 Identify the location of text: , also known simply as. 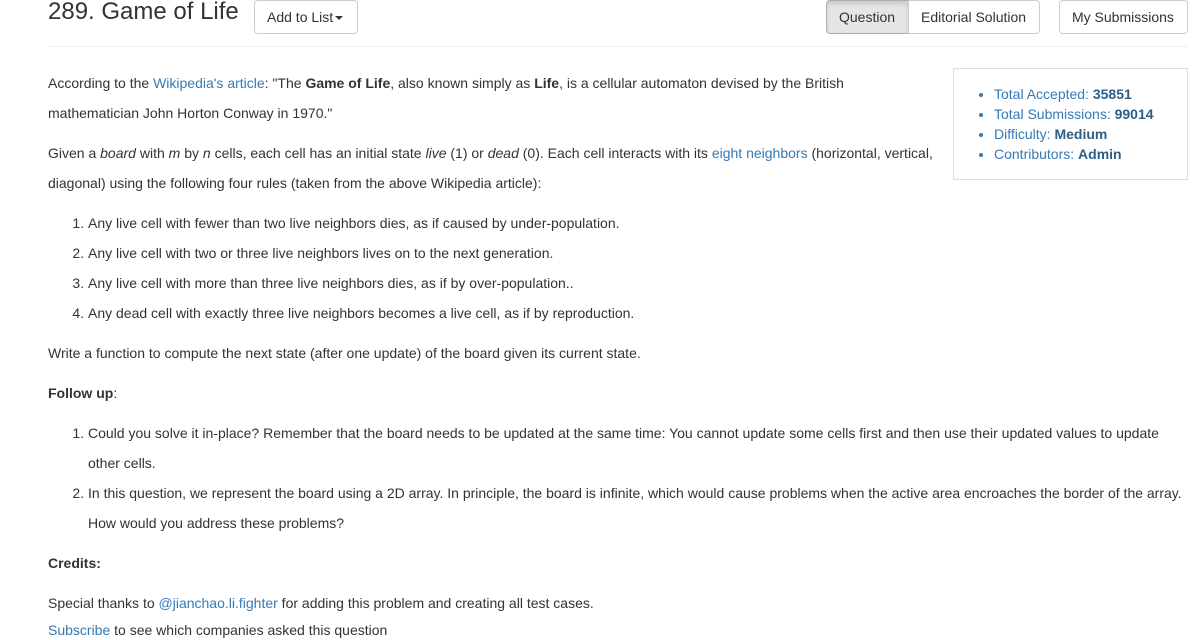
(462, 83).